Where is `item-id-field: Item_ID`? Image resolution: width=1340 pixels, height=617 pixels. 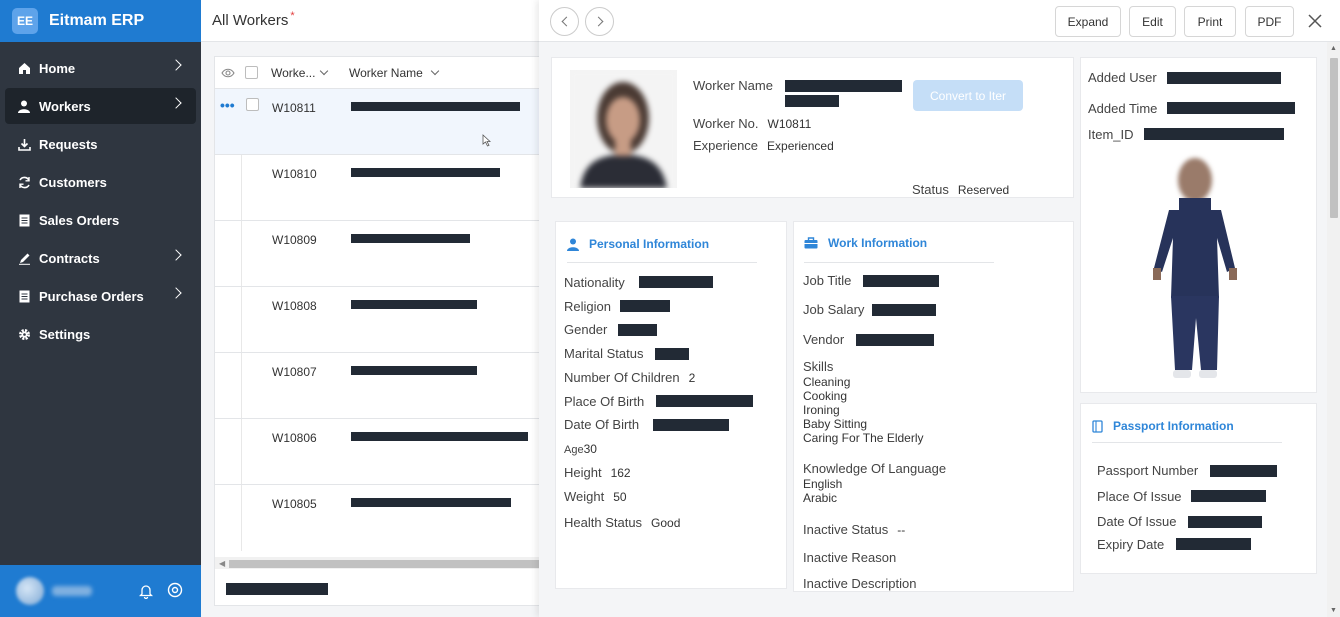 item-id-field: Item_ID is located at coordinates (1111, 134).